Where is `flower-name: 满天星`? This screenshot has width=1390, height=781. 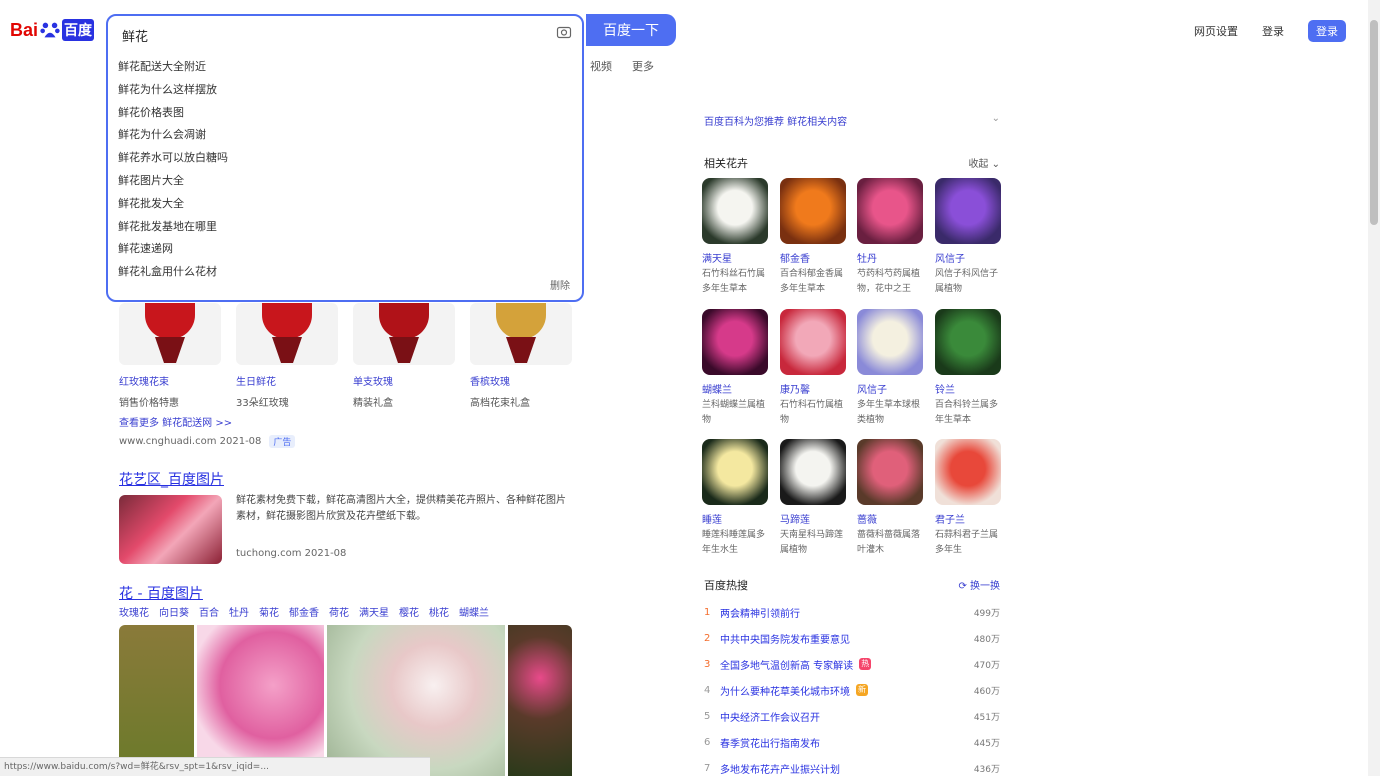 flower-name: 满天星 is located at coordinates (735, 257).